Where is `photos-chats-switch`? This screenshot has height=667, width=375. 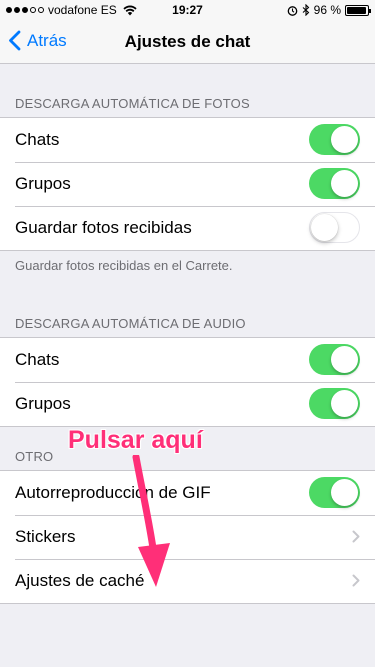
photos-chats-switch is located at coordinates (334, 139).